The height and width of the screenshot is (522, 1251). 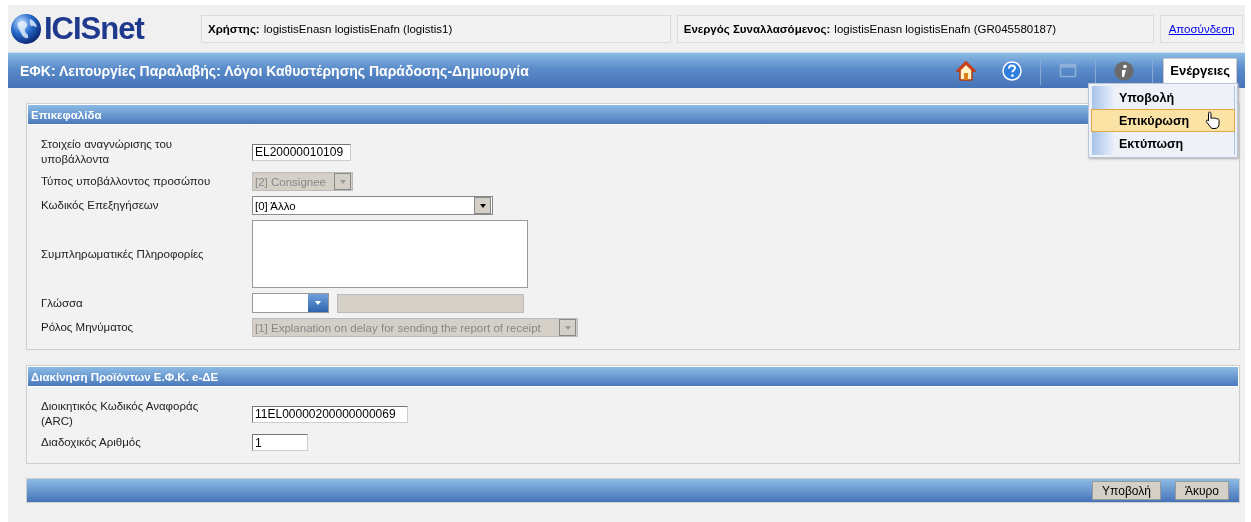 What do you see at coordinates (1126, 490) in the screenshot?
I see `footer-button: Υποβολή` at bounding box center [1126, 490].